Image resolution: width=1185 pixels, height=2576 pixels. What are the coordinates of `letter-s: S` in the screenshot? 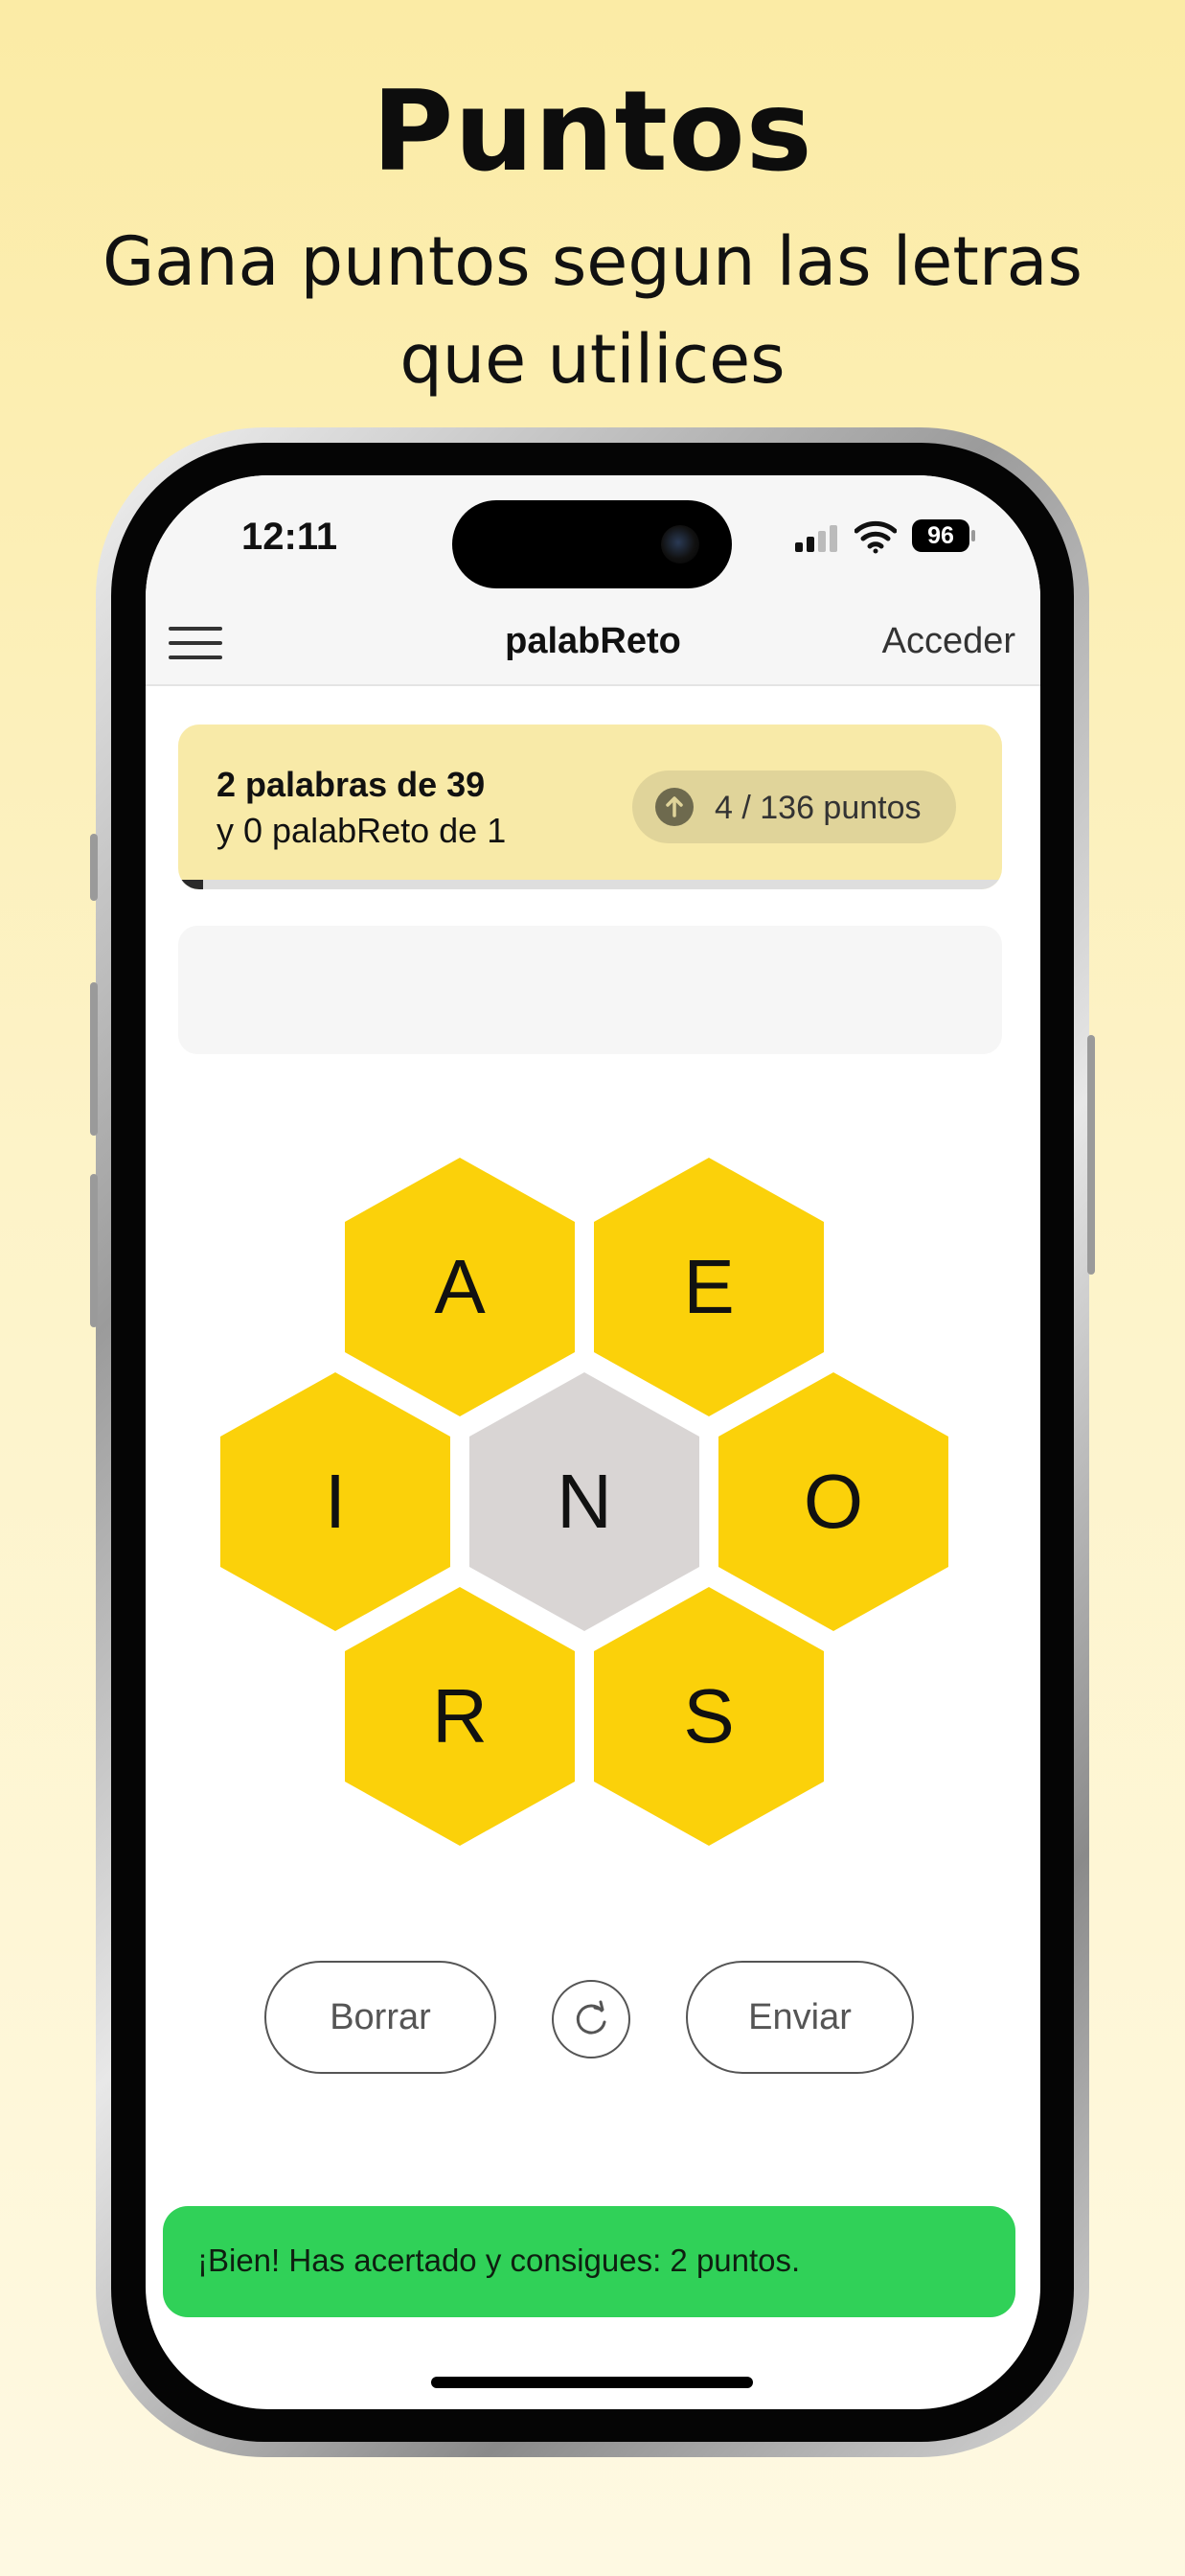 It's located at (709, 1716).